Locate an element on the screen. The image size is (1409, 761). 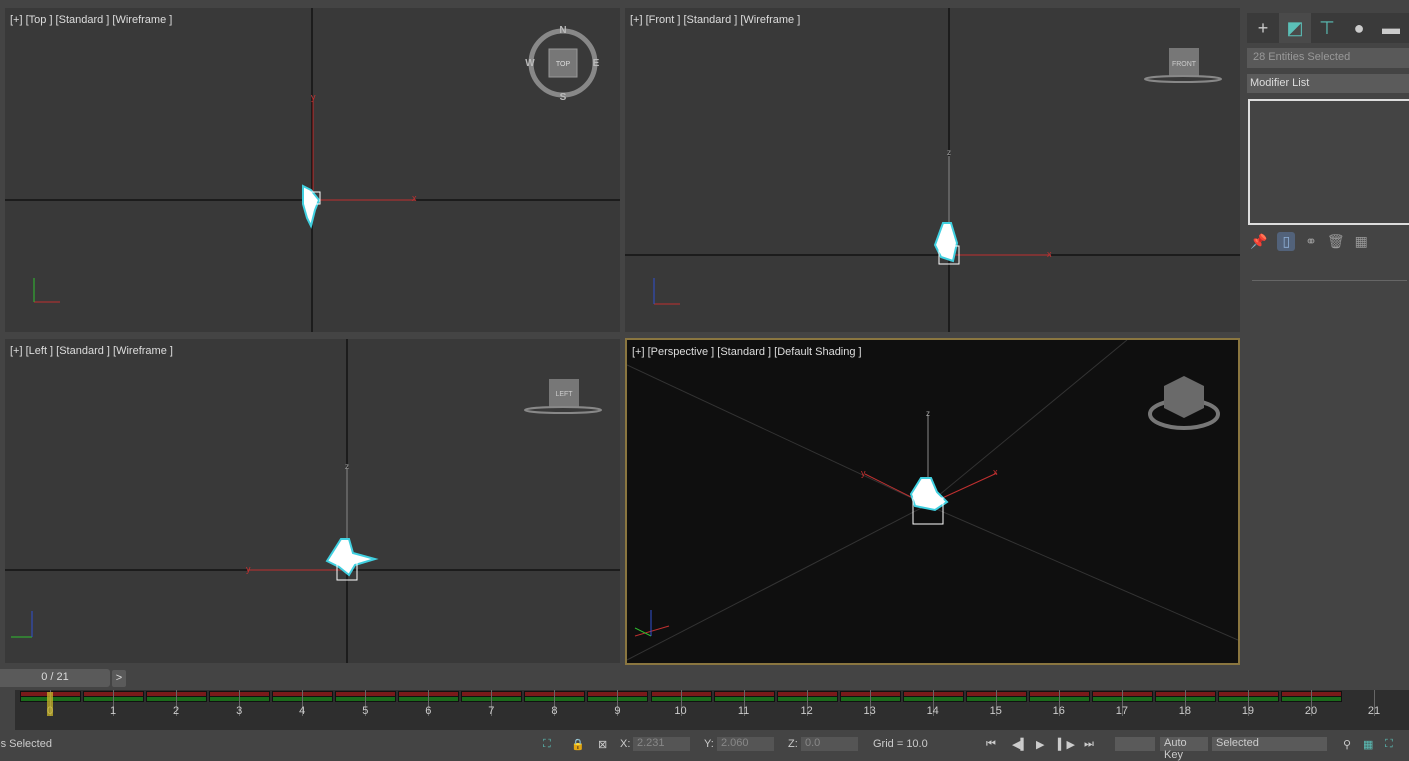
set-key-button is located at coordinates (1135, 744).